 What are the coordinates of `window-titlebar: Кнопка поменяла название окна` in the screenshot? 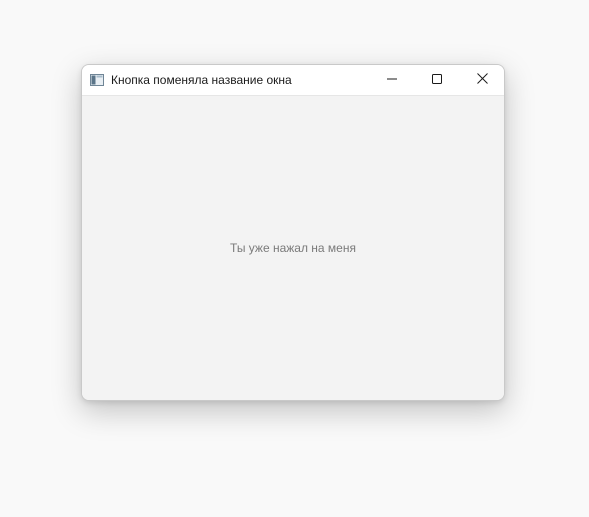 It's located at (293, 80).